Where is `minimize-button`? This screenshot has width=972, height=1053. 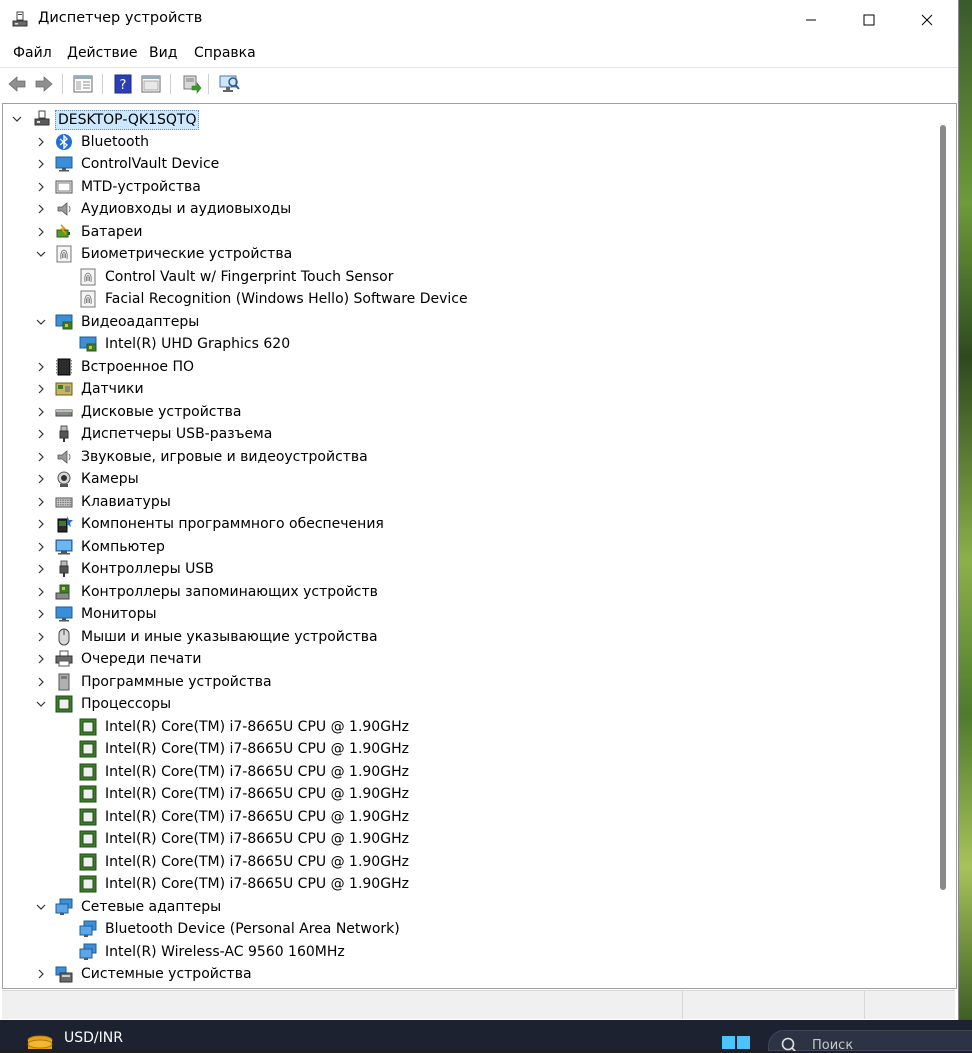 minimize-button is located at coordinates (811, 20).